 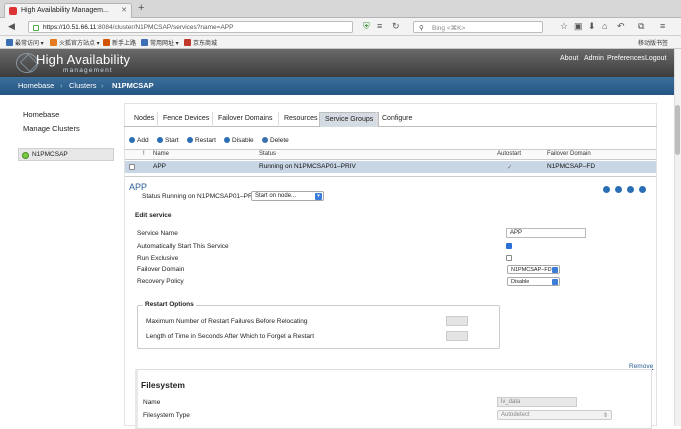 I want to click on start-on-node-select: Start on node... ▾, so click(x=287, y=196).